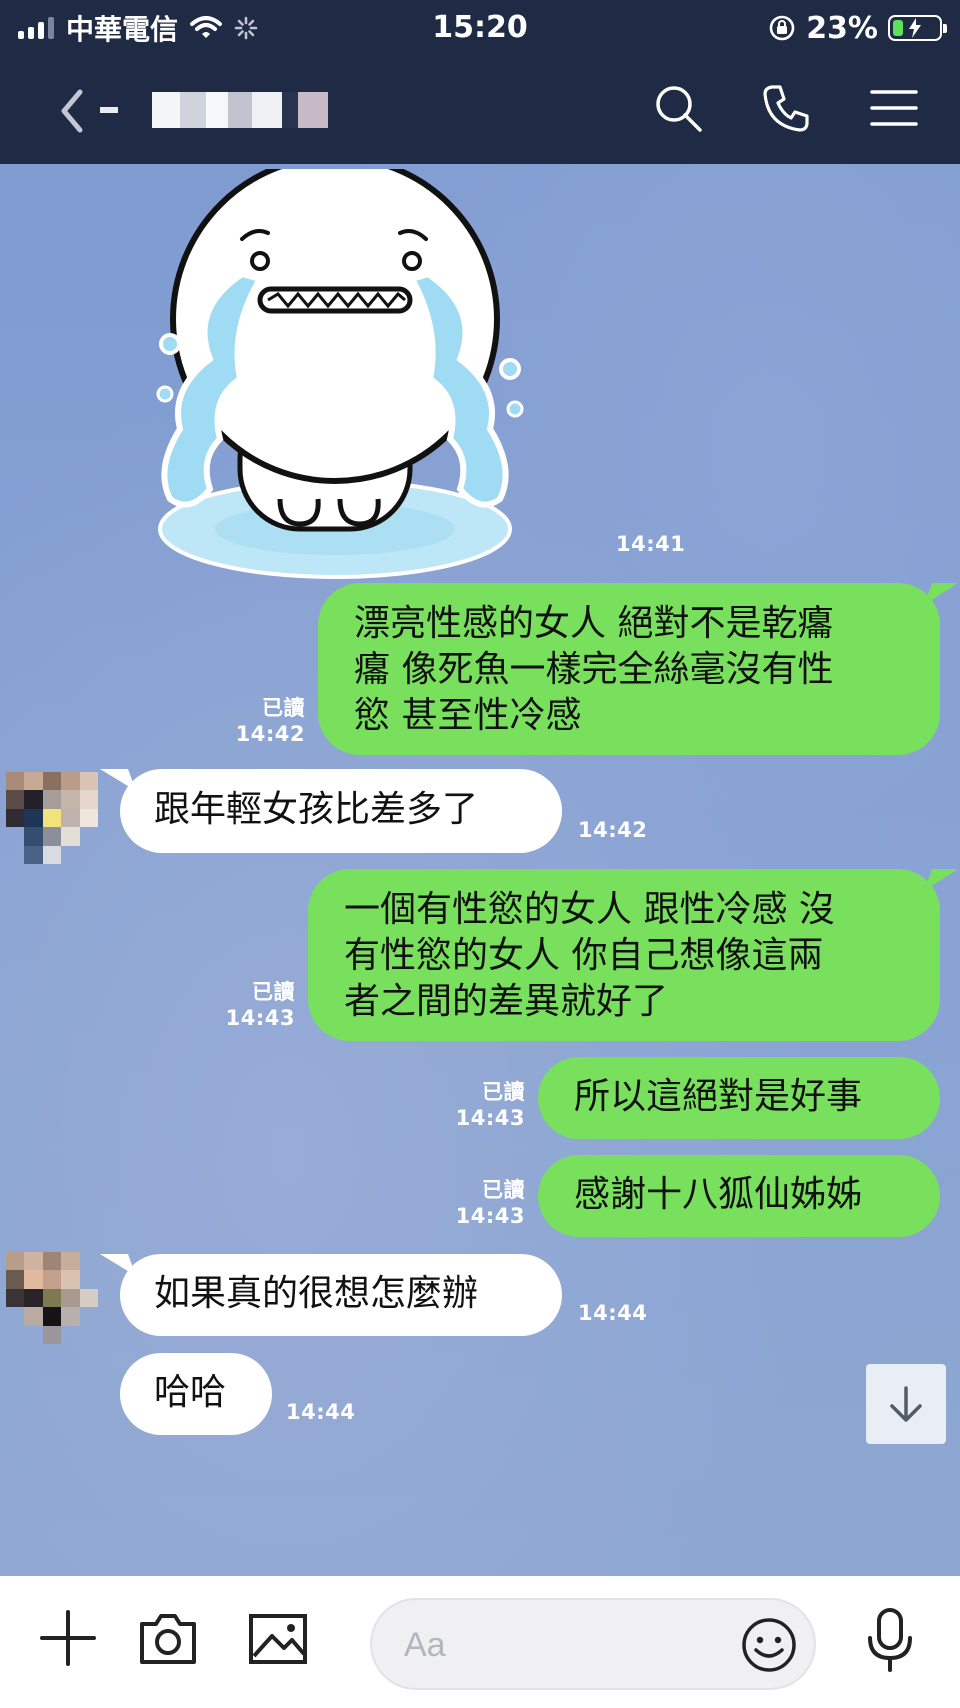  What do you see at coordinates (651, 544) in the screenshot?
I see `message-time: 14:41` at bounding box center [651, 544].